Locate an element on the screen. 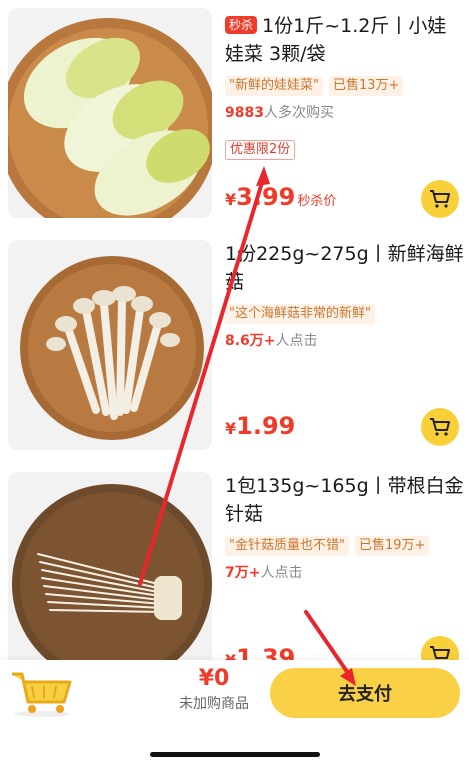 The image size is (469, 766). enoki-mushroom-image is located at coordinates (110, 566).